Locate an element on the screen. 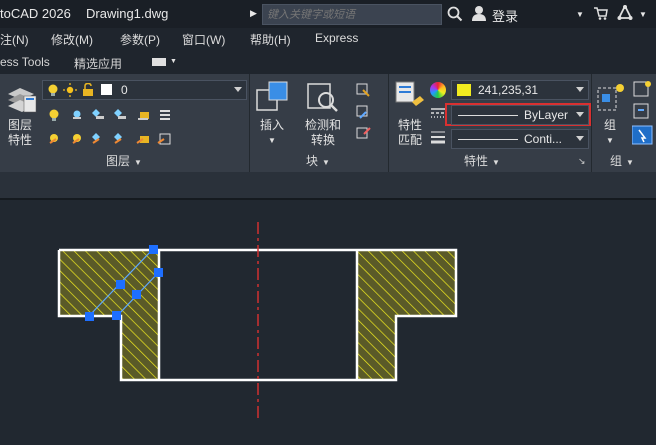 This screenshot has height=445, width=656. chevron-right-icon: ▶ is located at coordinates (253, 13).